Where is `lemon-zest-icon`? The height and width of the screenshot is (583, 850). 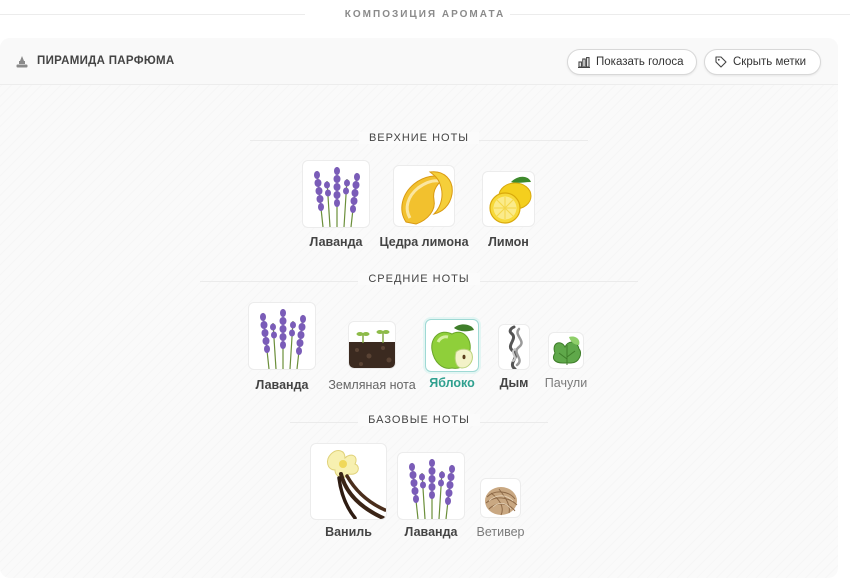 lemon-zest-icon is located at coordinates (424, 196).